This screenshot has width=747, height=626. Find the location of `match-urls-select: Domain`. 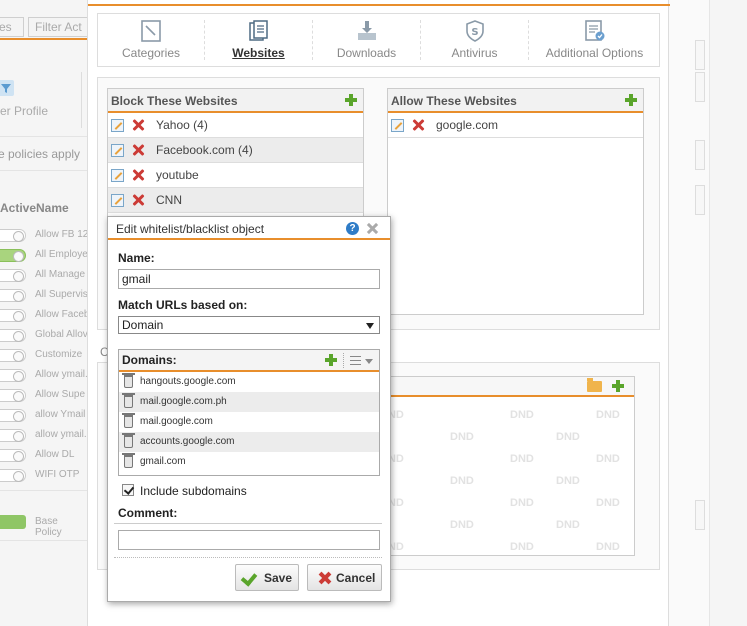

match-urls-select: Domain is located at coordinates (249, 325).